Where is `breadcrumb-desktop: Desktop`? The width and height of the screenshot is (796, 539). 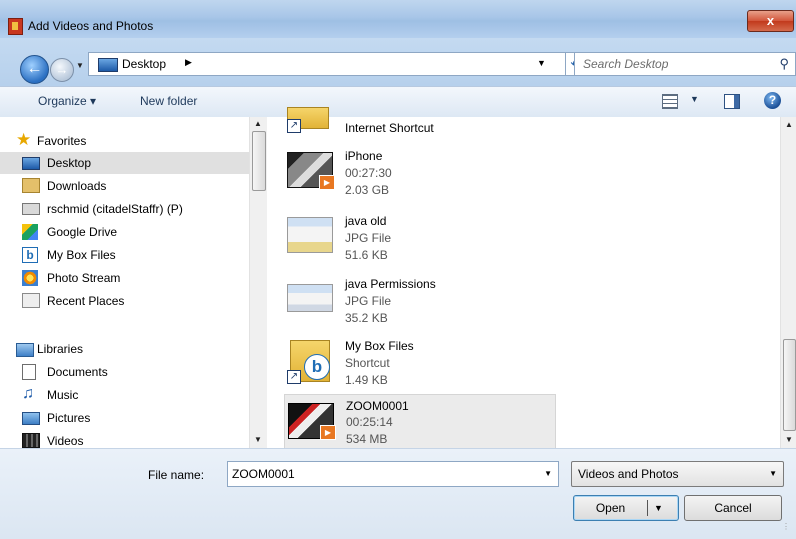
breadcrumb-desktop: Desktop is located at coordinates (144, 64).